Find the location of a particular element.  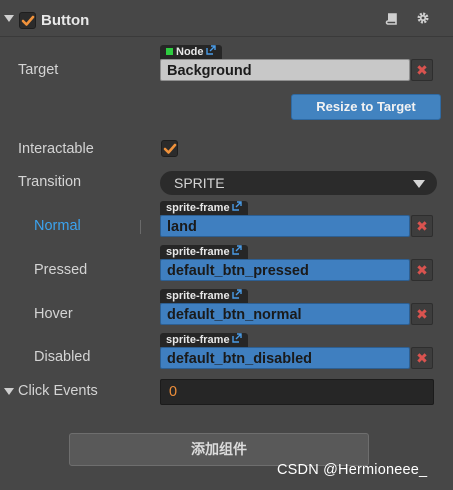

disabled-sprite-clear-button: ✖ is located at coordinates (422, 358).